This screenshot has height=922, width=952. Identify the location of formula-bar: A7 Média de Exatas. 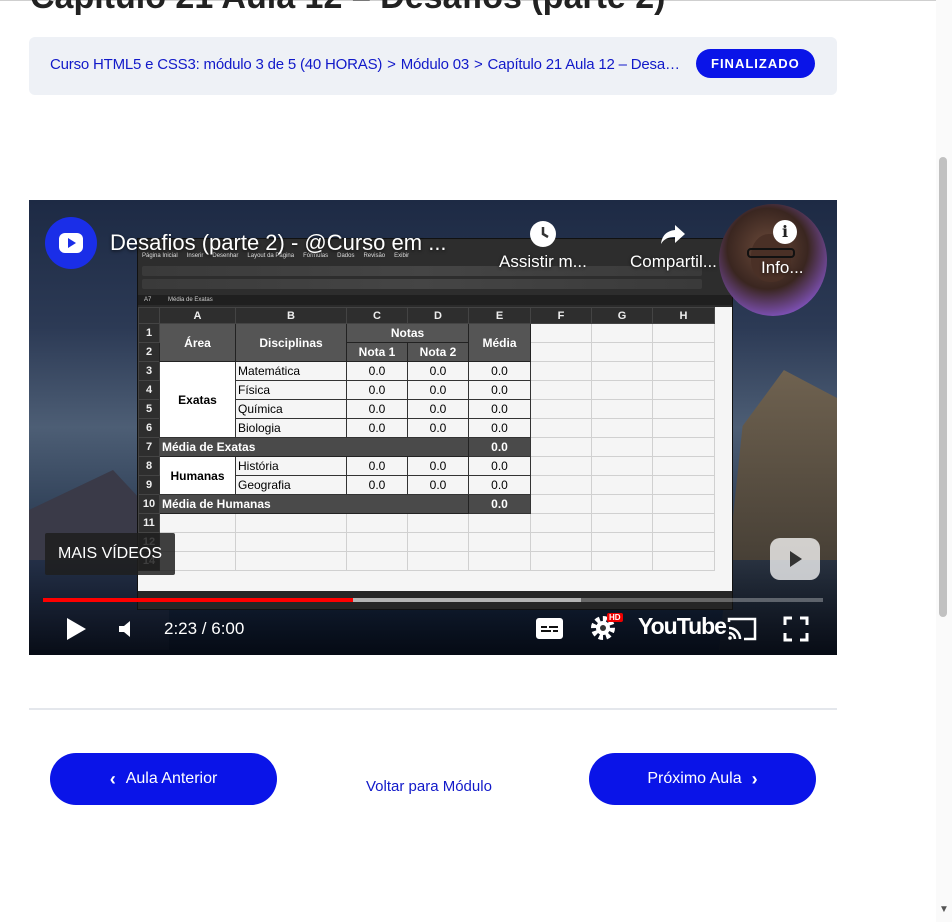
(435, 300).